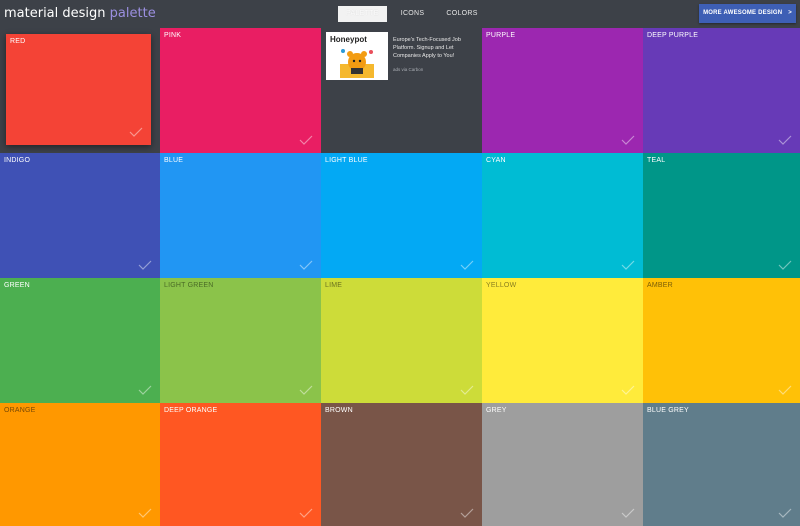 This screenshot has width=800, height=526. Describe the element at coordinates (17, 285) in the screenshot. I see `color-name-label: GREEN` at that location.